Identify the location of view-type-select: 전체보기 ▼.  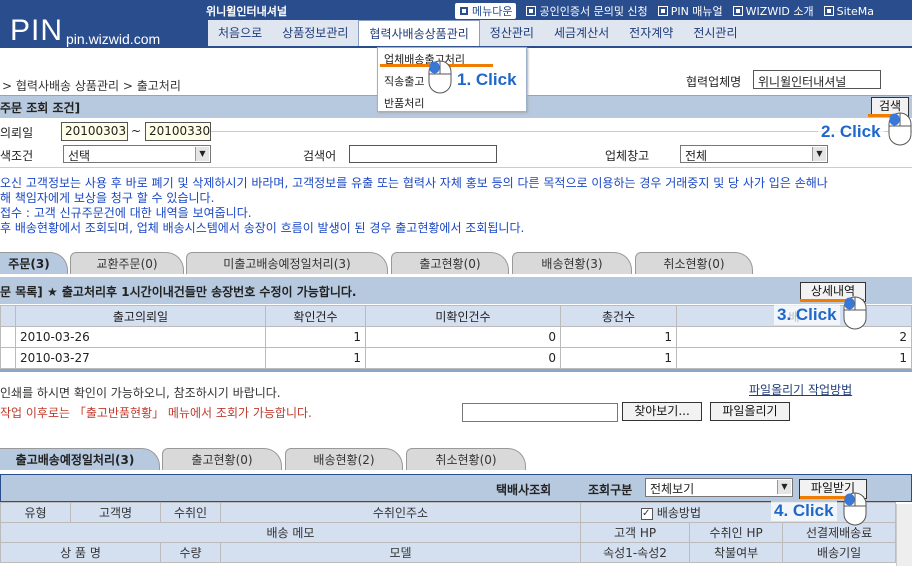
(719, 487).